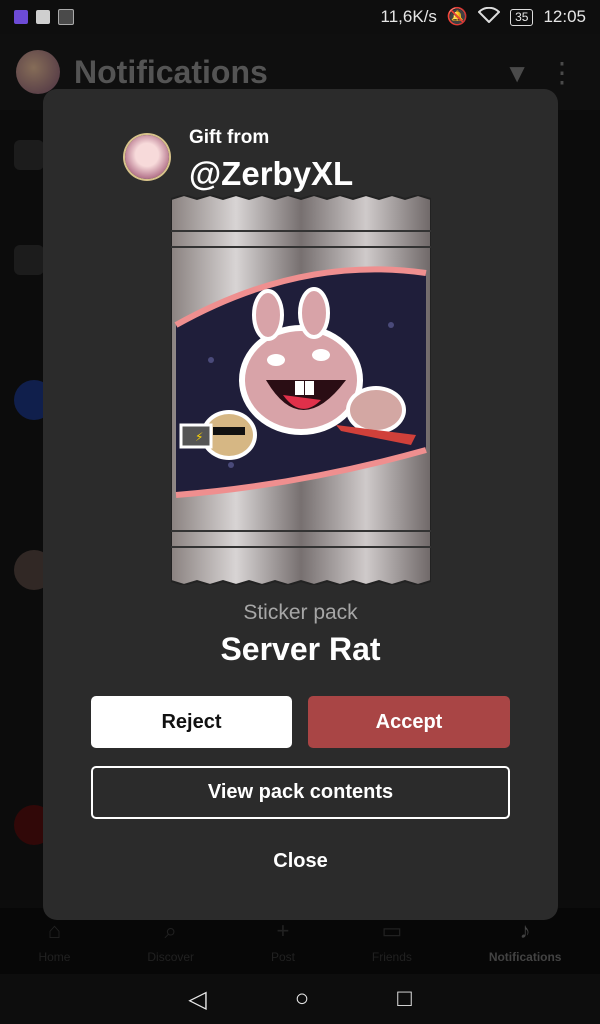 The width and height of the screenshot is (600, 1024). Describe the element at coordinates (300, 612) in the screenshot. I see `pack-type-label: Sticker pack` at that location.